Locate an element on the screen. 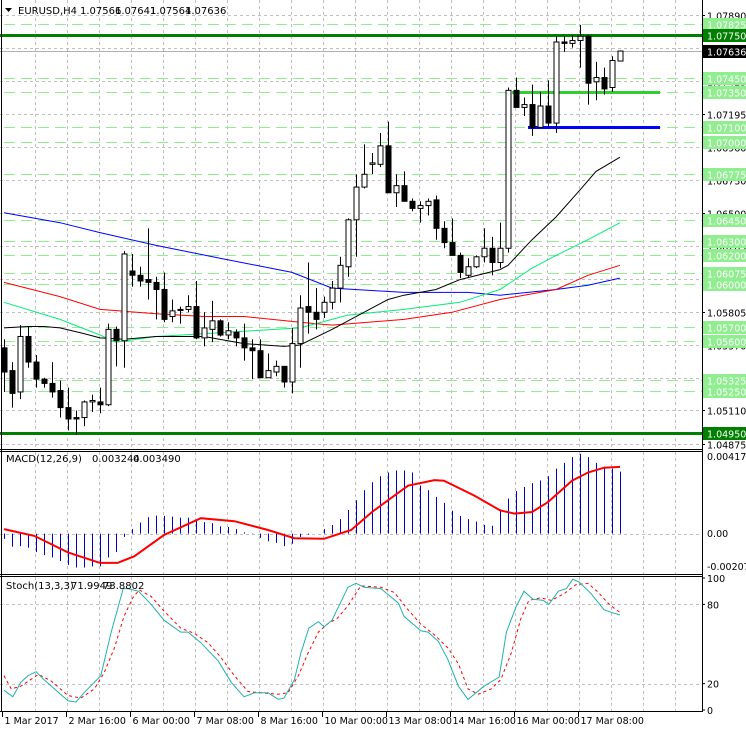  price-axis-label: 1.07195 is located at coordinates (726, 116).